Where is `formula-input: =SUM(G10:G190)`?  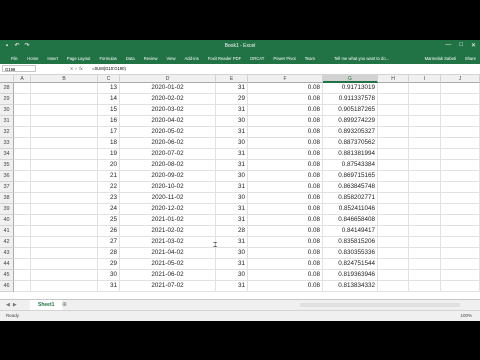 formula-input: =SUM(G10:G190) is located at coordinates (109, 68).